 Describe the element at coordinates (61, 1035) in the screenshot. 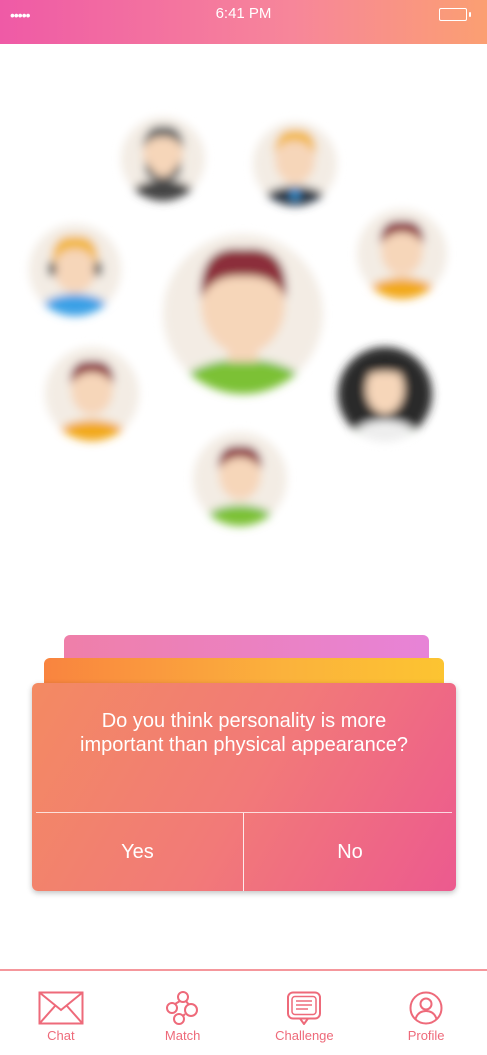

I see `tab-chat-label: Chat` at that location.